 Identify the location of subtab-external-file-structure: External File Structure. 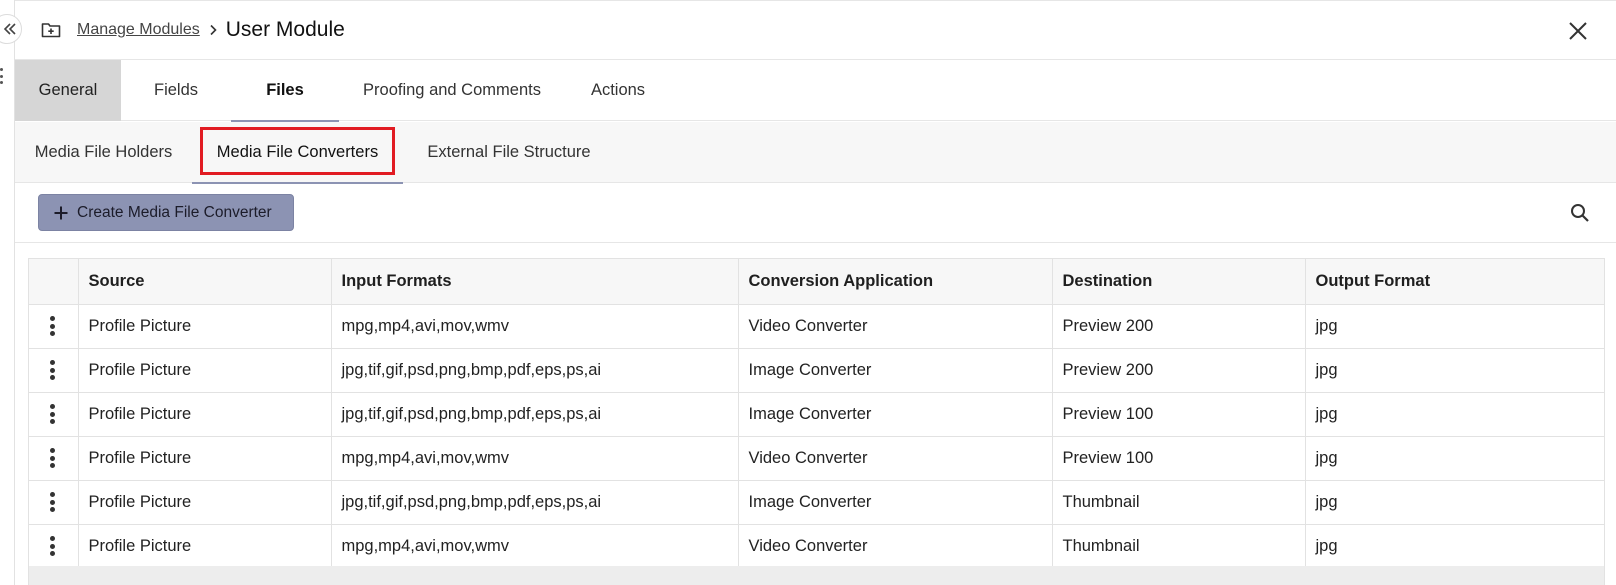
(509, 152).